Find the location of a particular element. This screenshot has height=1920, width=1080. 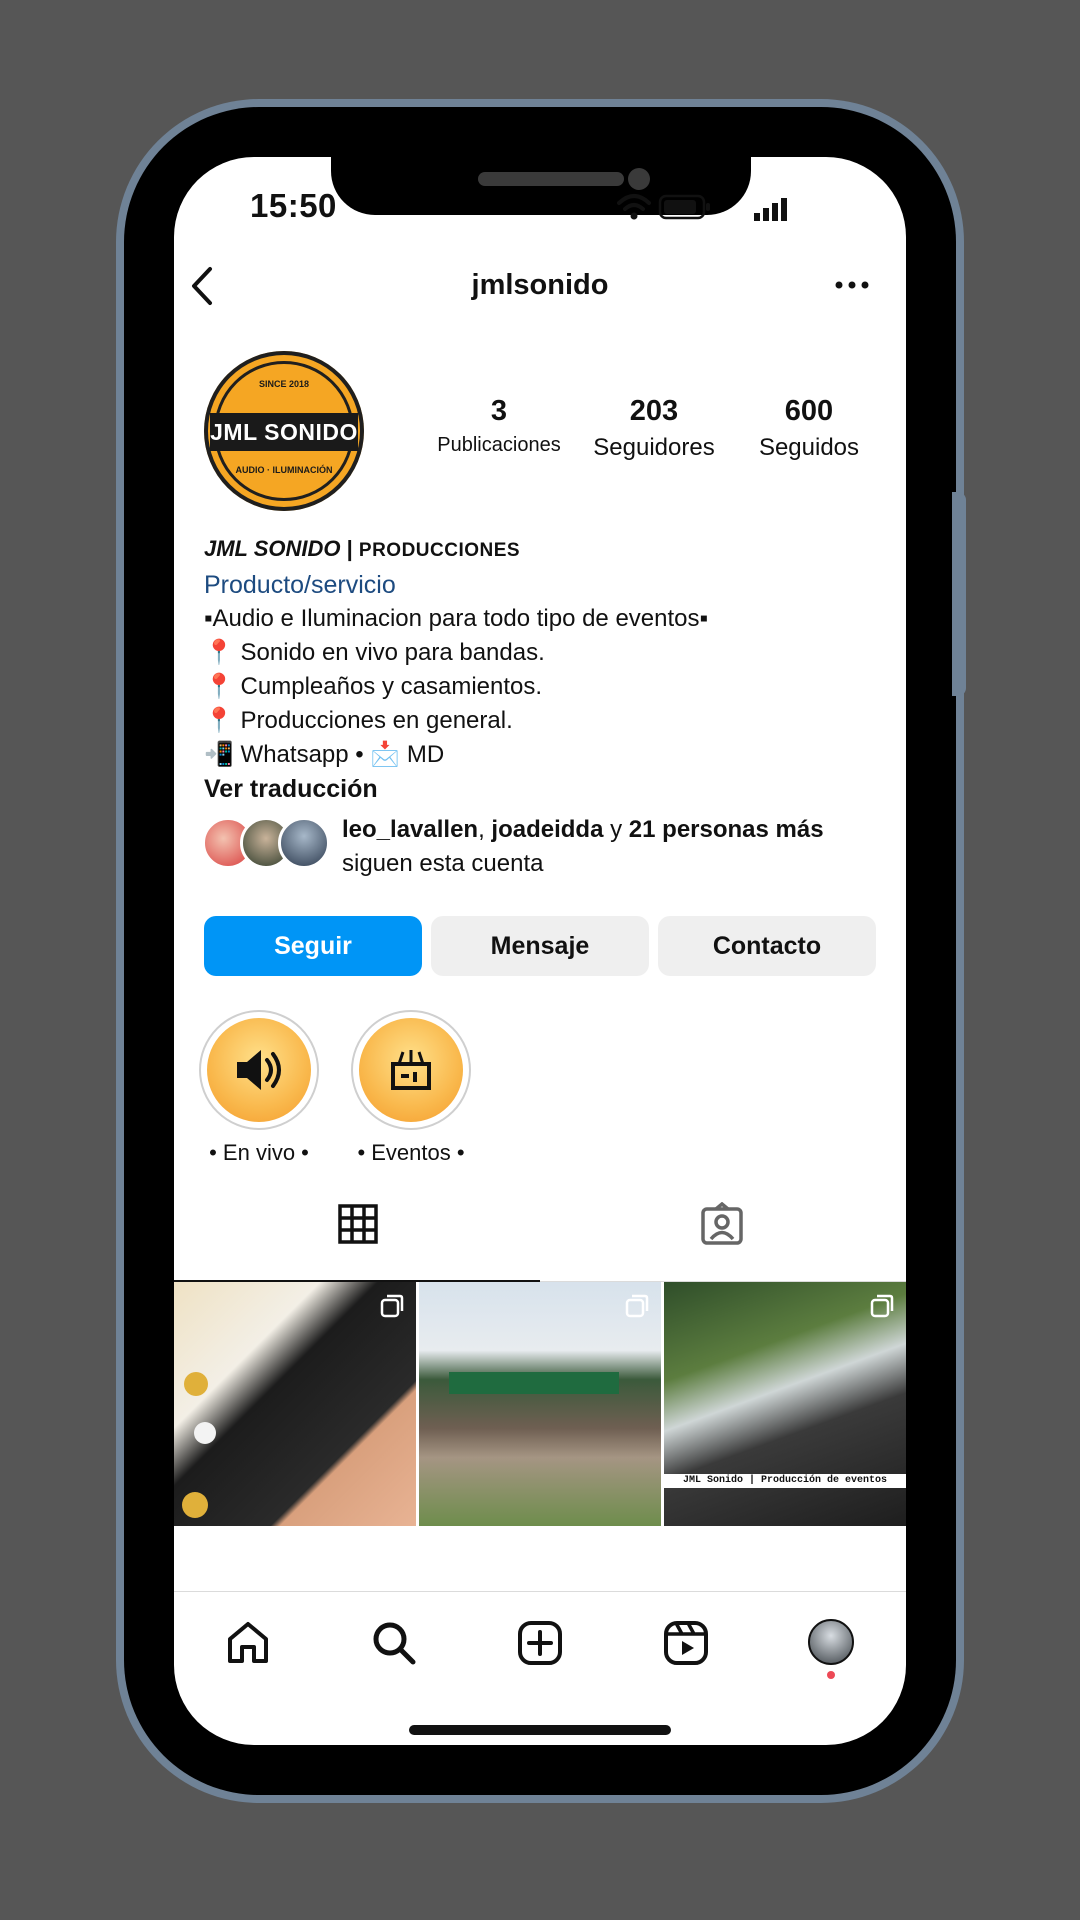

bio-line: 📍 Cumpleaños y casamientos. is located at coordinates (373, 686).